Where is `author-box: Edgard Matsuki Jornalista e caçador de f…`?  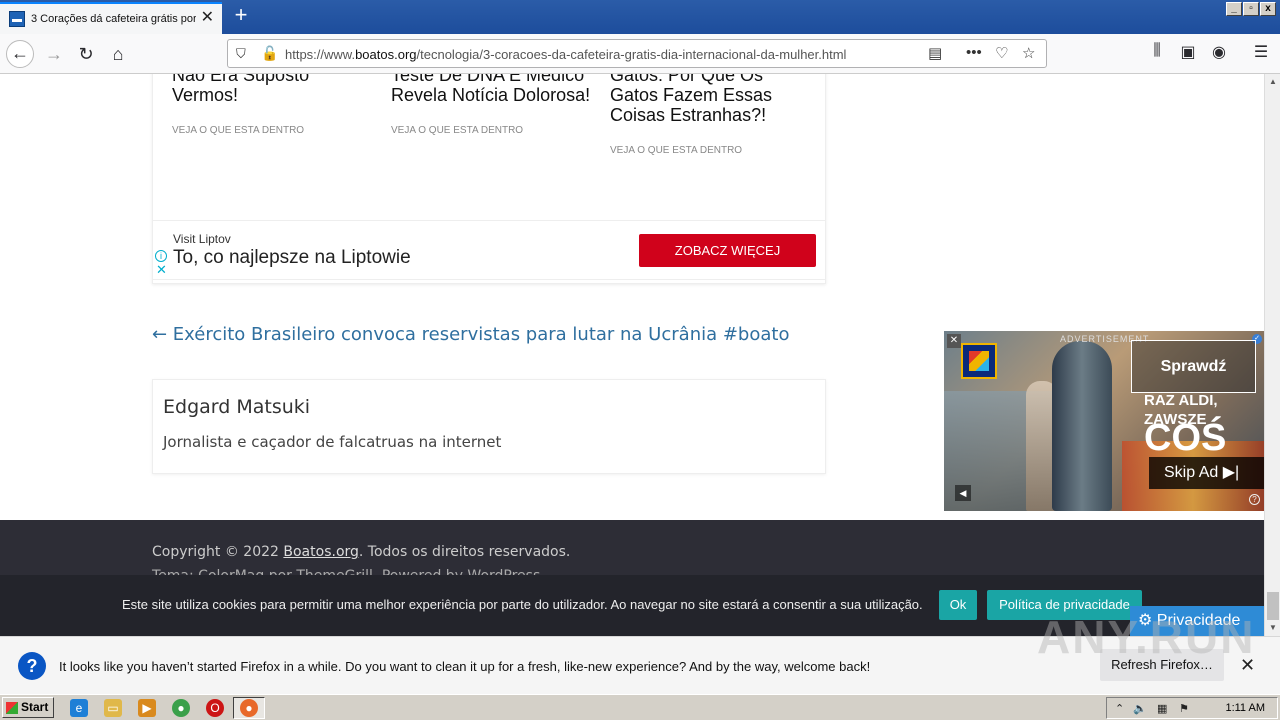
author-box: Edgard Matsuki Jornalista e caçador de f… is located at coordinates (489, 426).